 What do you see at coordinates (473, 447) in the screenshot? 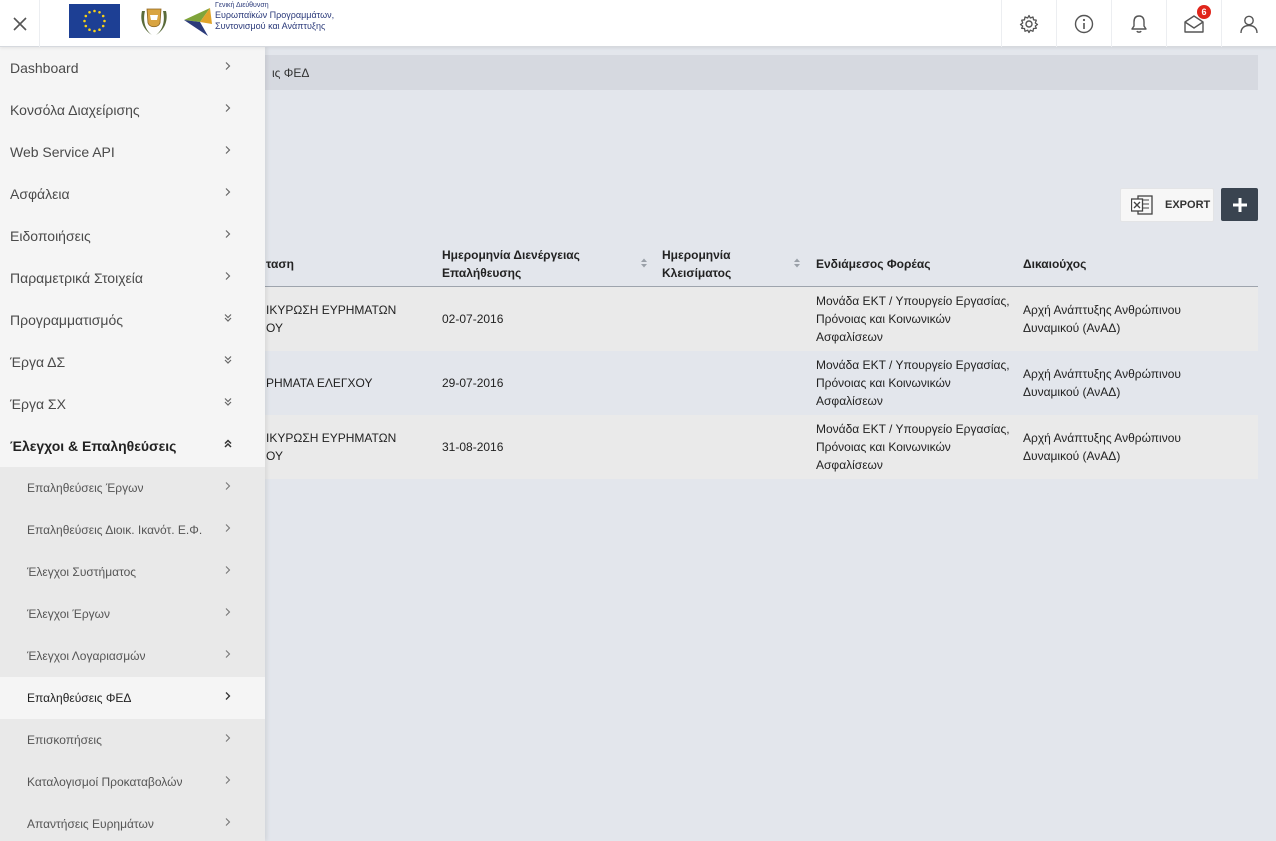
I see `cell-date: 31-08-2016` at bounding box center [473, 447].